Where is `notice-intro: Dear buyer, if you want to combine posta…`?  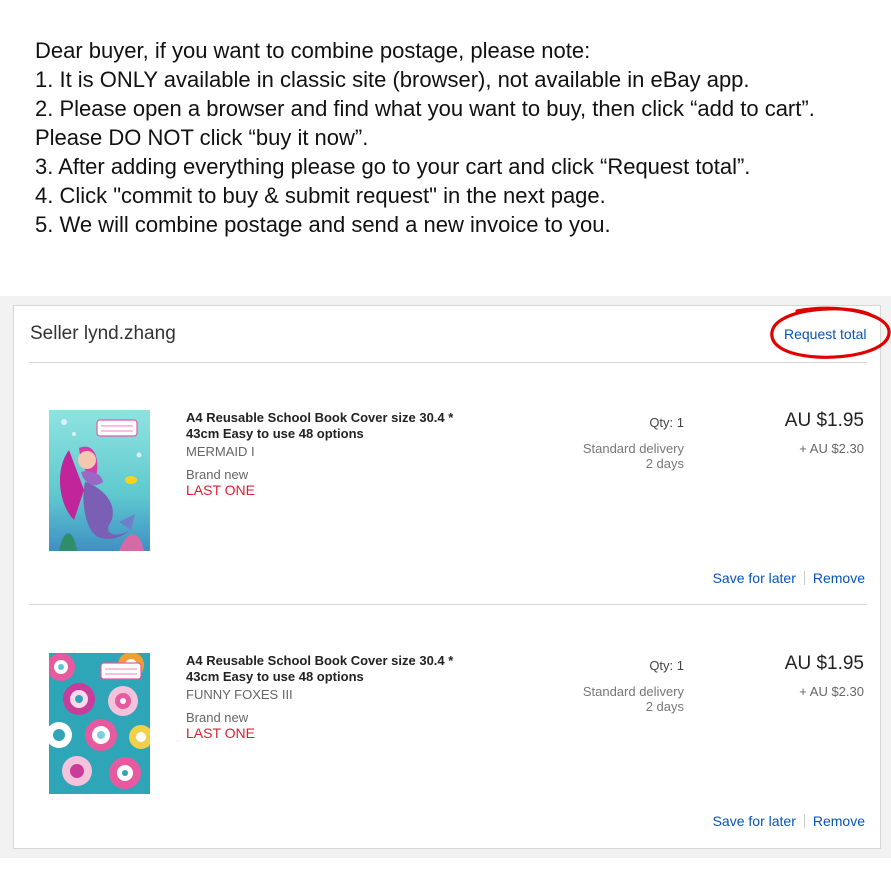 notice-intro: Dear buyer, if you want to combine posta… is located at coordinates (313, 50).